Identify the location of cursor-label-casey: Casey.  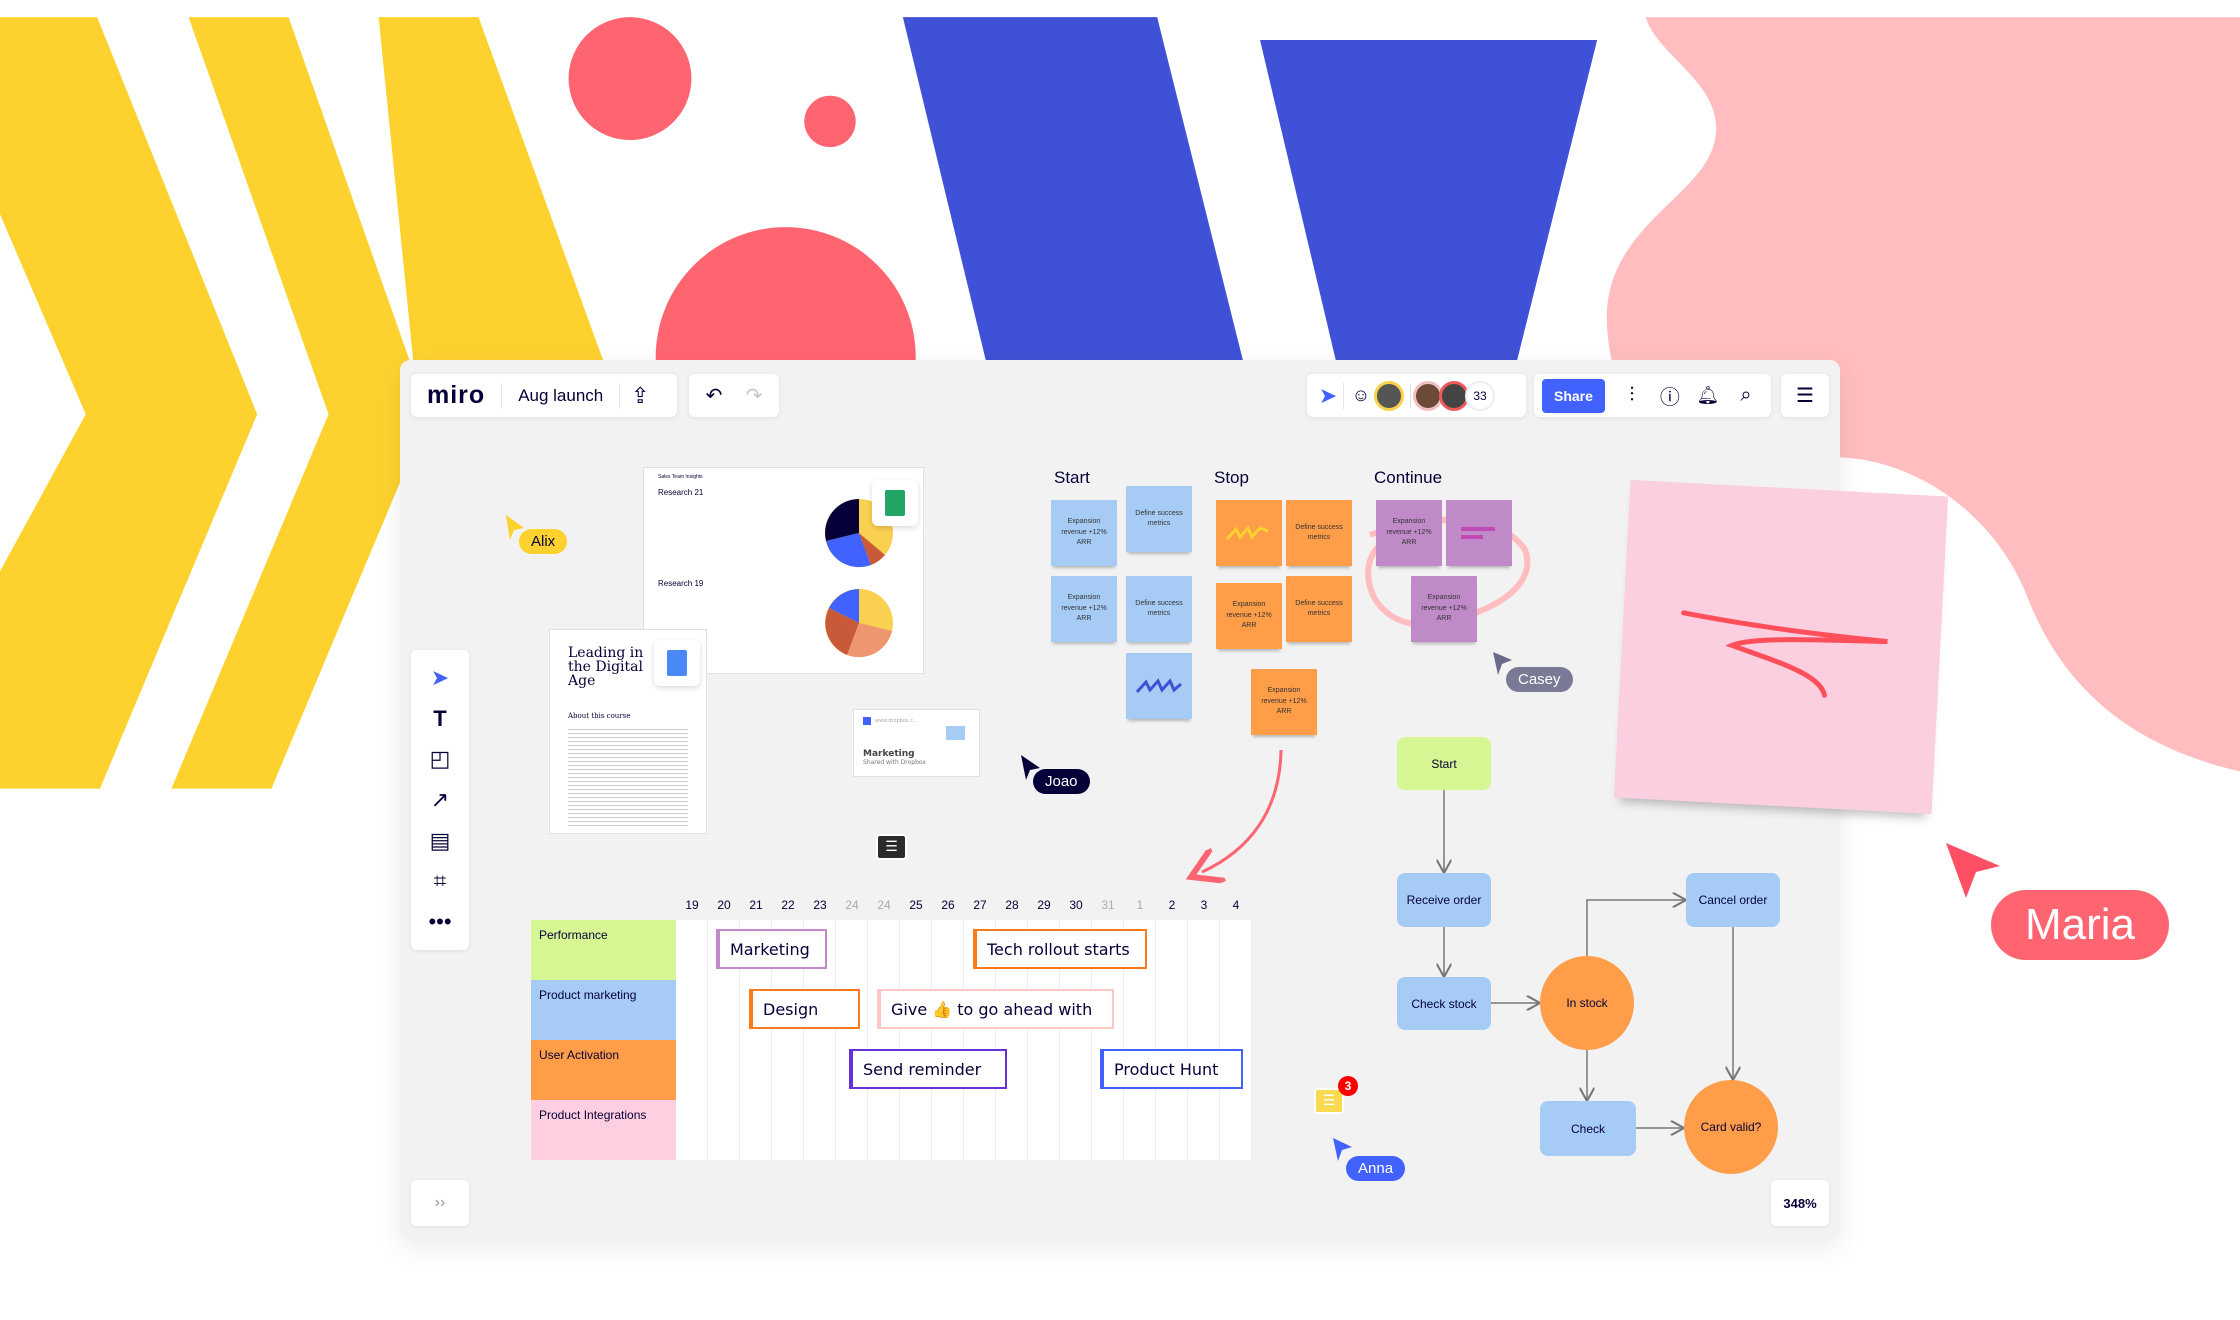
(1539, 679).